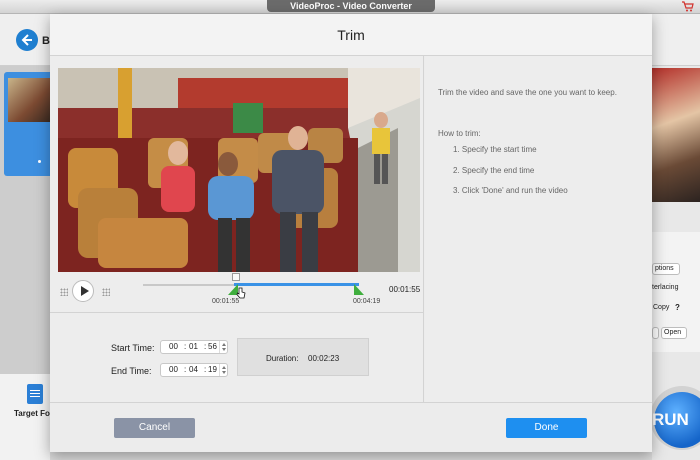 The height and width of the screenshot is (460, 700). Describe the element at coordinates (236, 277) in the screenshot. I see `playhead-marker` at that location.